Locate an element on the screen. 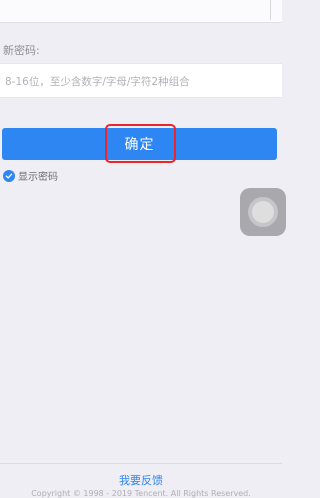 Image resolution: width=320 pixels, height=498 pixels. new-password-input is located at coordinates (140, 81).